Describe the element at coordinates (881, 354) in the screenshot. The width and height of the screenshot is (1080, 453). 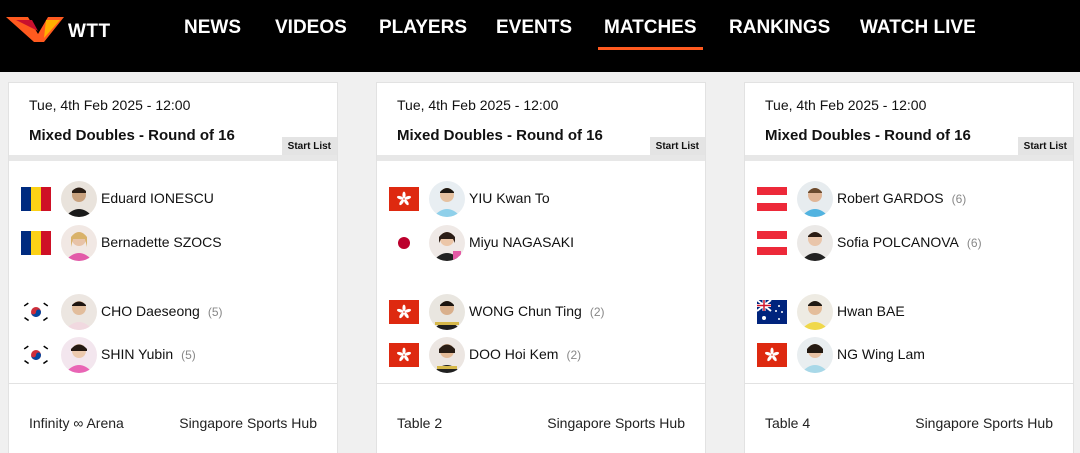
I see `player-name: NG Wing Lam` at that location.